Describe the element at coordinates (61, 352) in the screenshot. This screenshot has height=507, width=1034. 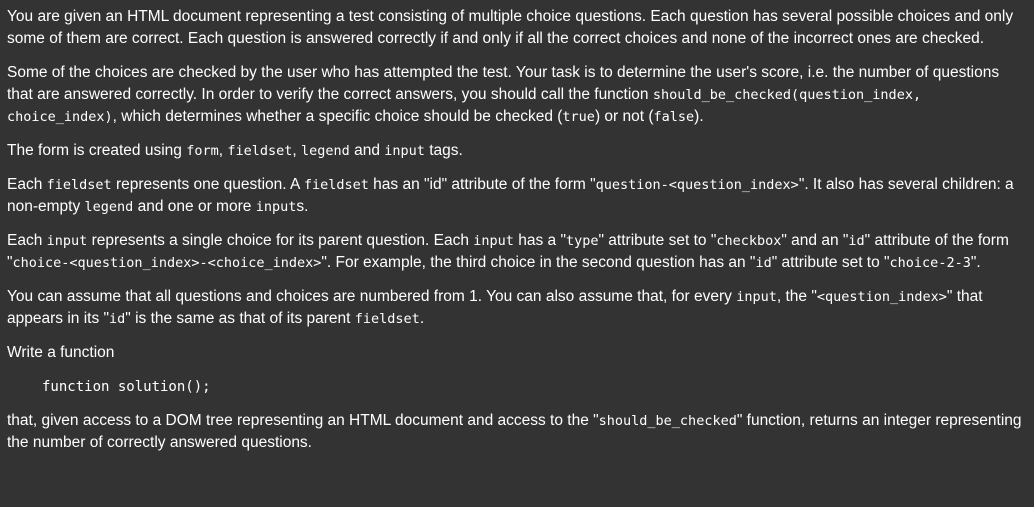
I see `paragraph-write-function: Write a function` at that location.